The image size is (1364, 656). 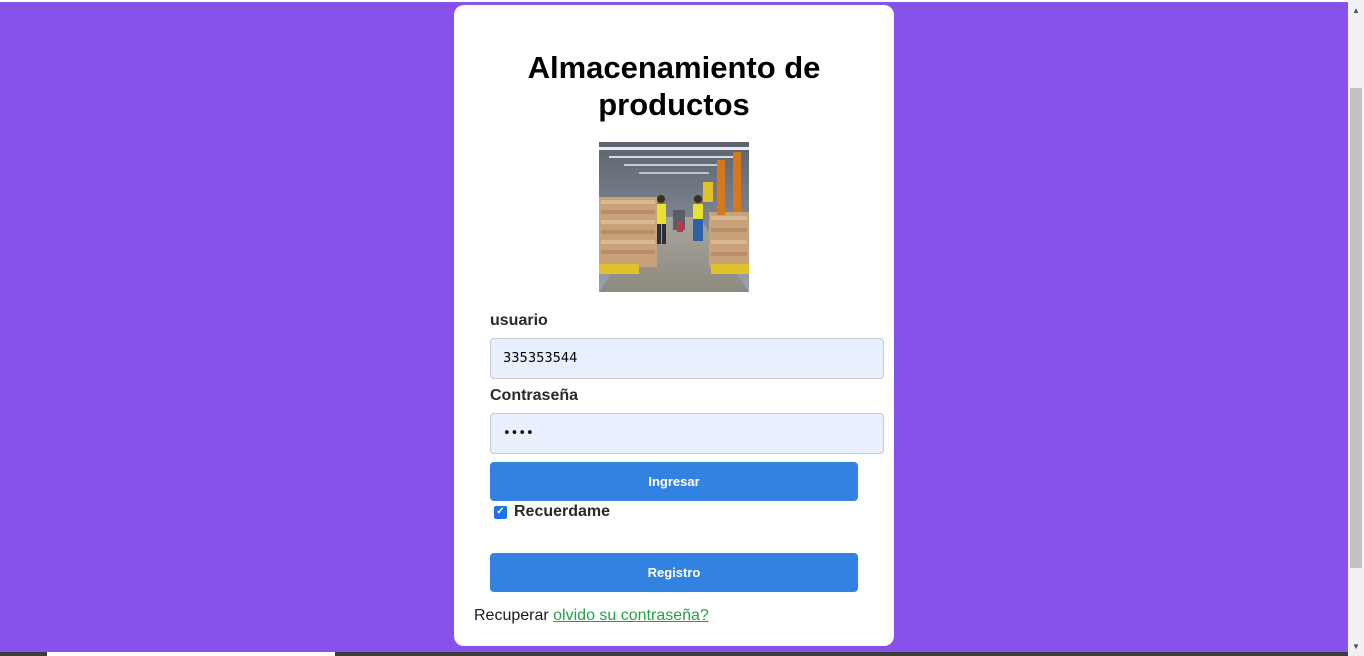 I want to click on page-title: Almacenamiento de productos, so click(x=674, y=86).